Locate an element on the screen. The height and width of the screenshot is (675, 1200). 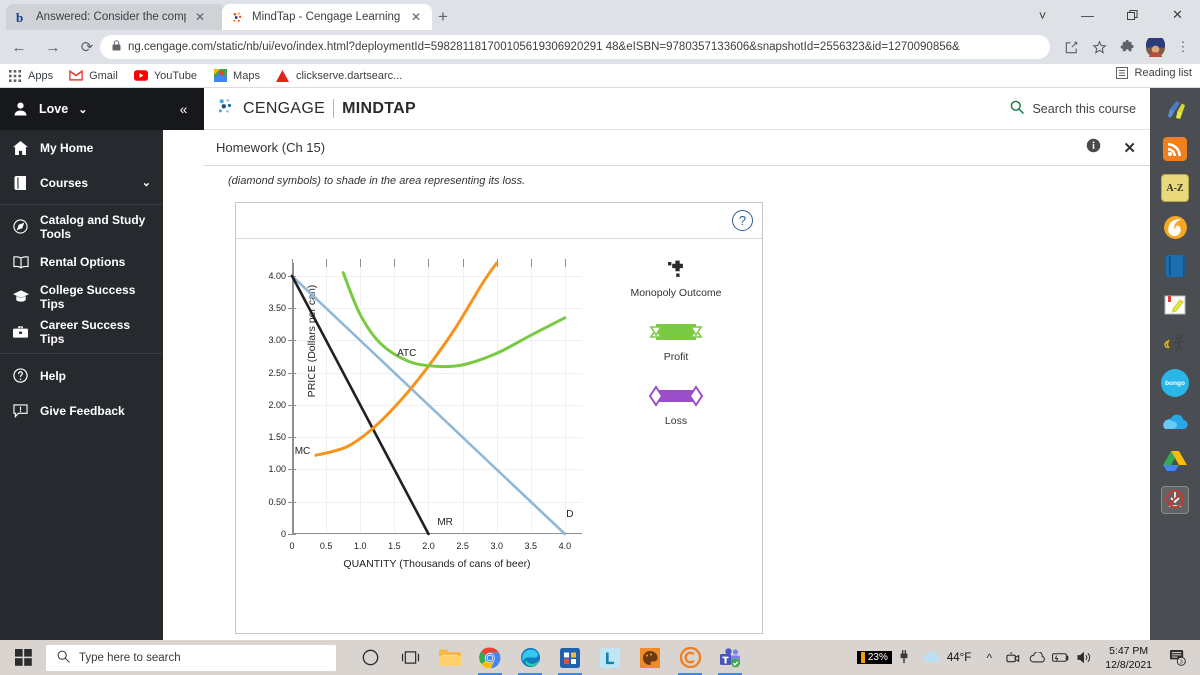
sidebar-item-catalog-and-study-tools: Catalog and Study Tools is located at coordinates (81, 226).